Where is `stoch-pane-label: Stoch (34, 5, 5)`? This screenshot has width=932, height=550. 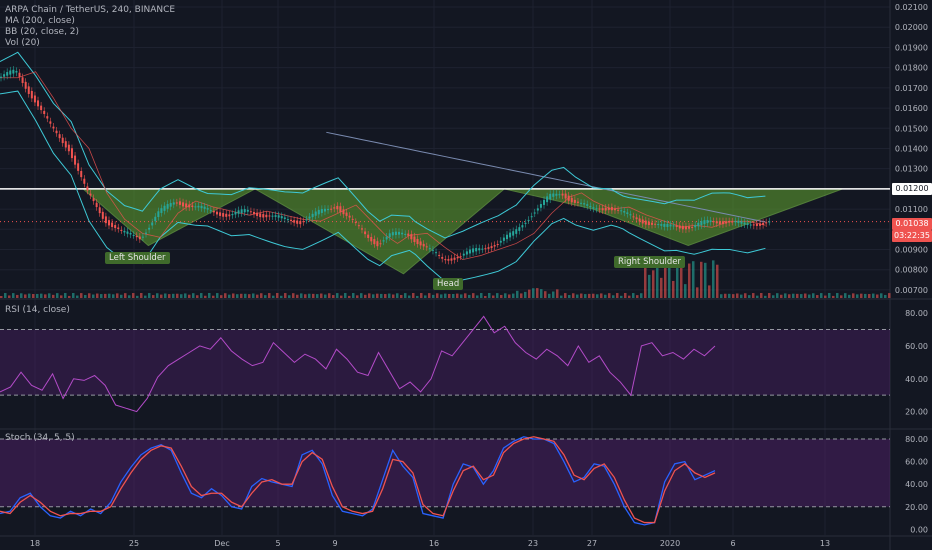
stoch-pane-label: Stoch (34, 5, 5) is located at coordinates (40, 438).